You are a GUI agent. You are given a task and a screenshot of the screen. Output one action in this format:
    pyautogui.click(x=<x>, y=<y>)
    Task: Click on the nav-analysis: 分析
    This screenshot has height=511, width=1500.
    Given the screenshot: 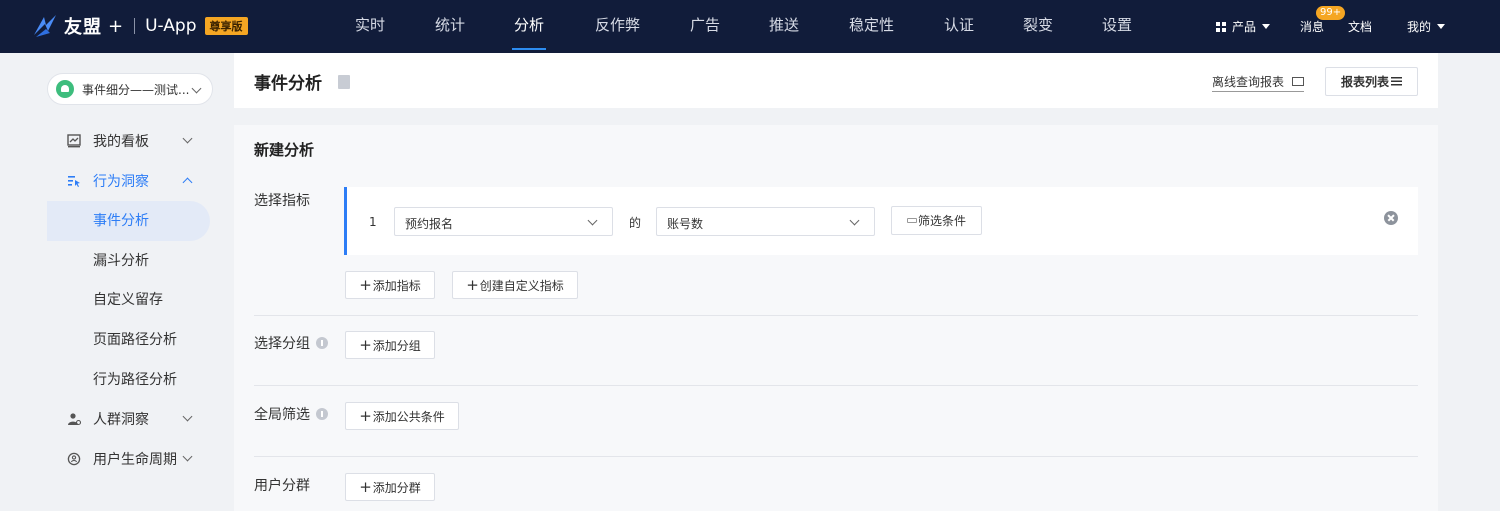 What is the action you would take?
    pyautogui.click(x=529, y=26)
    